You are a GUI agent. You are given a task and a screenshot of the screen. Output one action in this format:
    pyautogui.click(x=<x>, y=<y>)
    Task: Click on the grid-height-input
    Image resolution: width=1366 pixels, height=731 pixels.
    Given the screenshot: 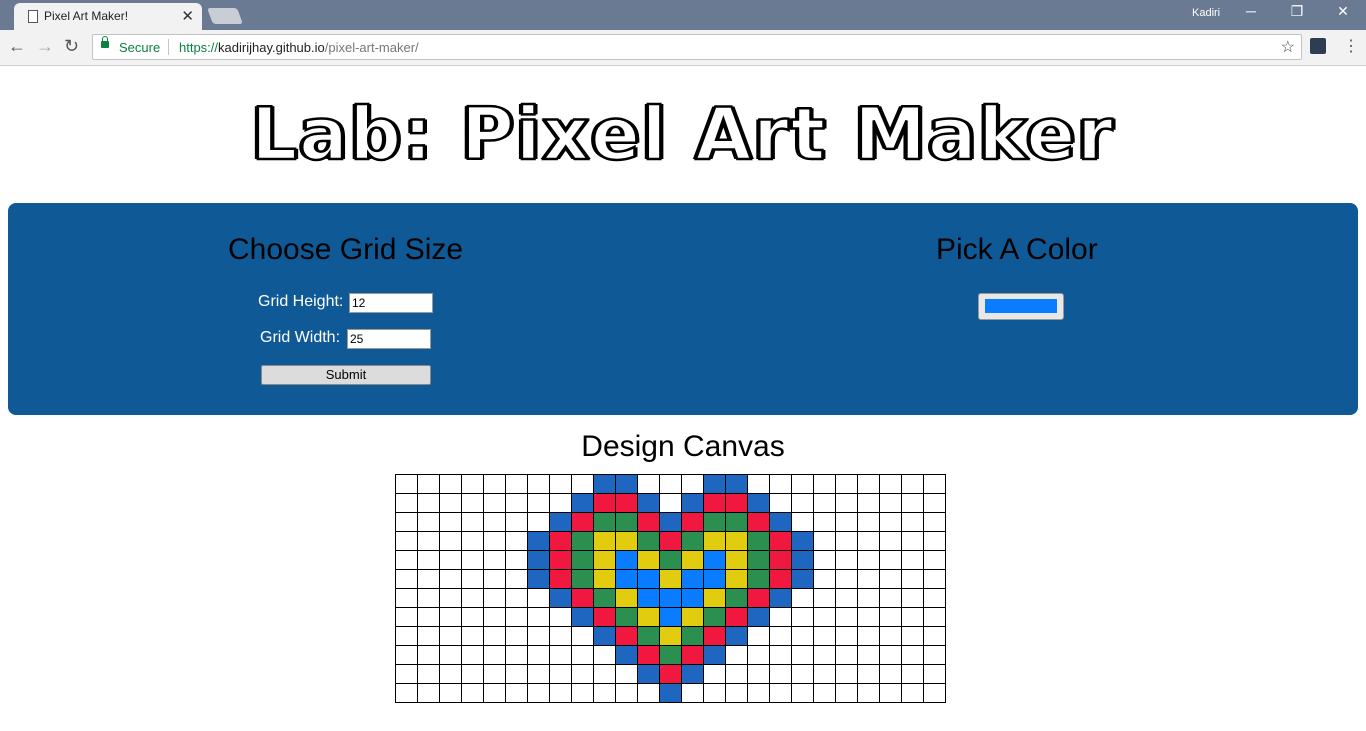 What is the action you would take?
    pyautogui.click(x=391, y=303)
    